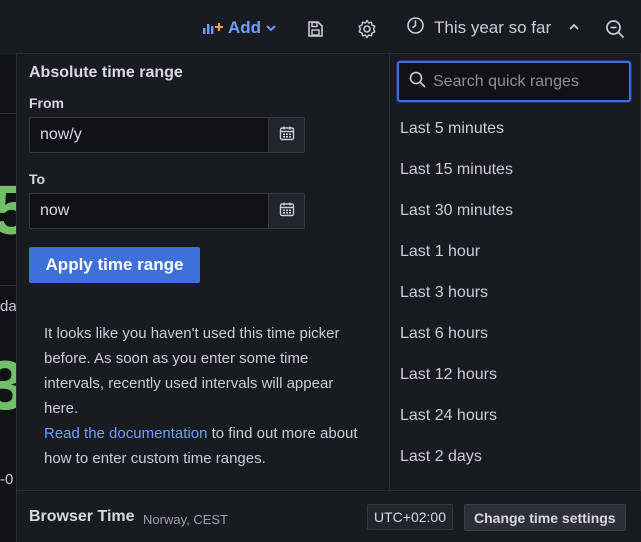 The width and height of the screenshot is (641, 542). I want to click on quick-range-item: Last 6 hours, so click(515, 333).